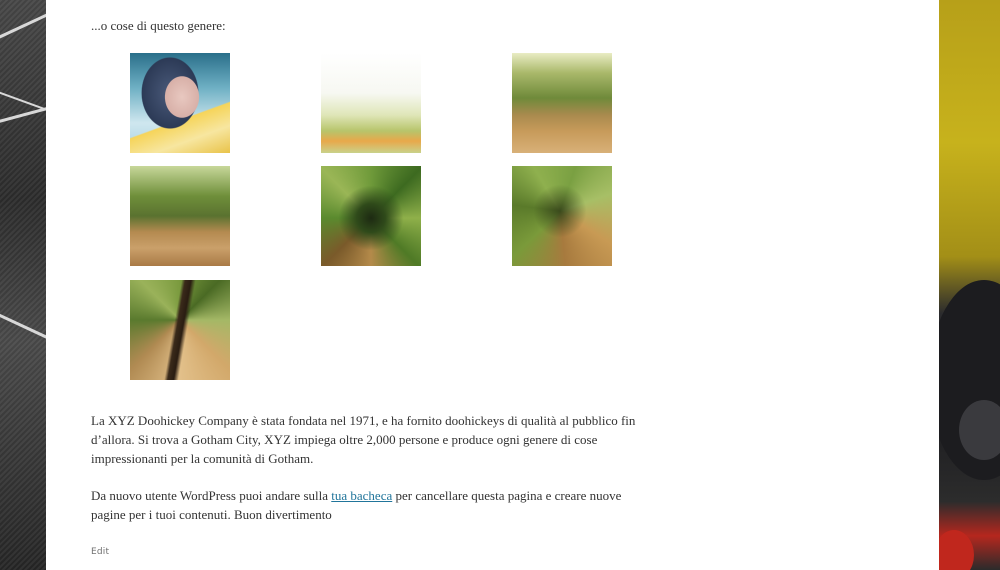 This screenshot has width=1000, height=570. I want to click on background-photo-right, so click(969, 285).